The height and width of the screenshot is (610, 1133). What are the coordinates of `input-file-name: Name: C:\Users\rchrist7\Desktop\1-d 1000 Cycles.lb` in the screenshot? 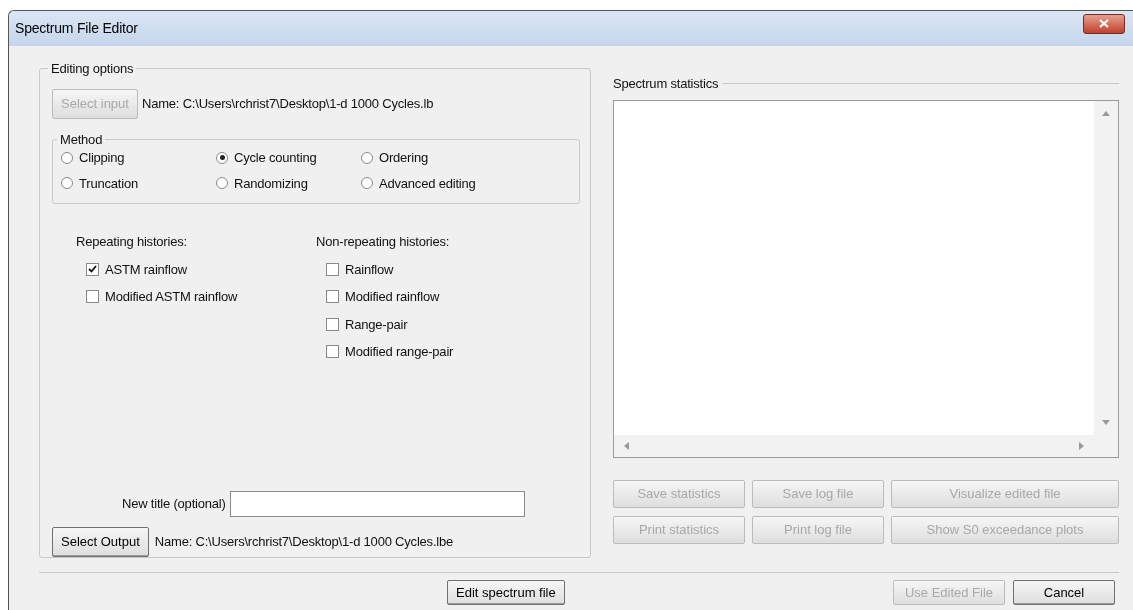 It's located at (287, 104).